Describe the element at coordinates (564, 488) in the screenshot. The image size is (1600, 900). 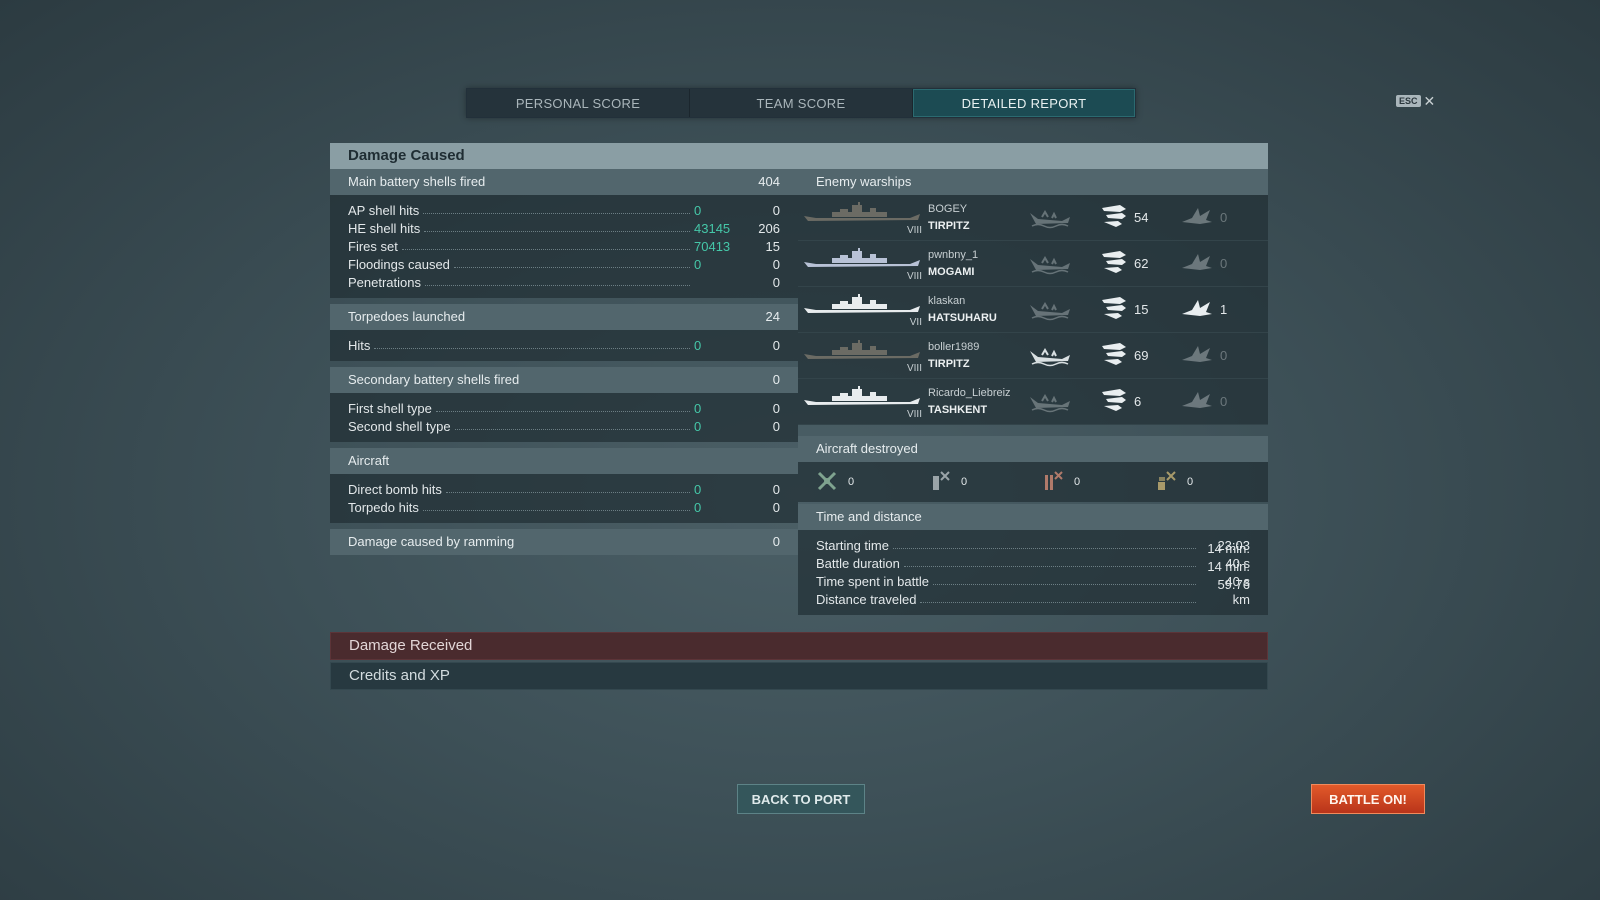
I see `stat-row: Direct bomb hits 0 0` at that location.